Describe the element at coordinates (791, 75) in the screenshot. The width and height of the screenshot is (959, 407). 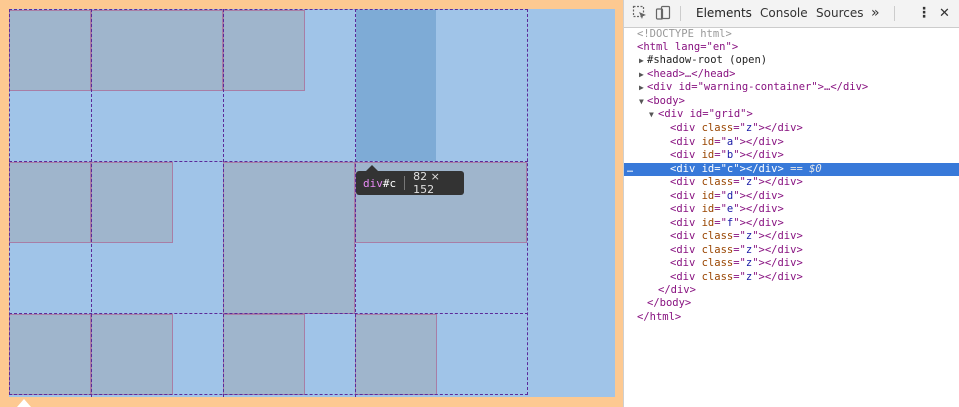
I see `dom-node-head: ▶ <head>…</head>` at that location.